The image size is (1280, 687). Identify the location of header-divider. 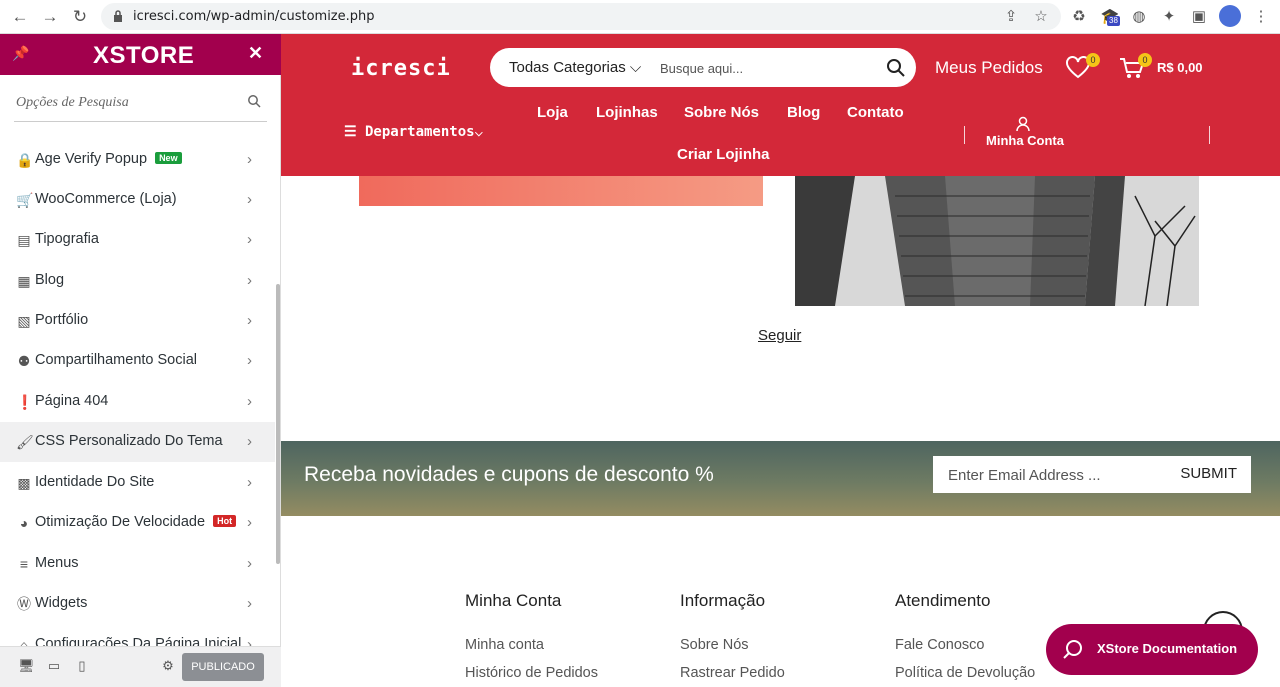
(964, 135).